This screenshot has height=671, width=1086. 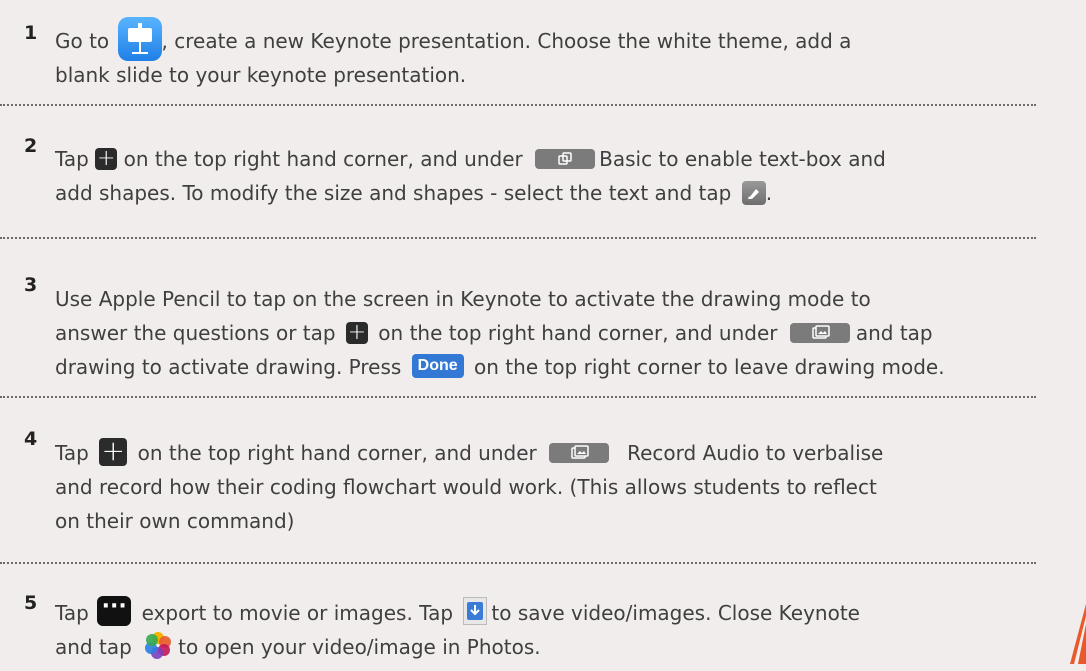 What do you see at coordinates (31, 146) in the screenshot?
I see `step-number: 2` at bounding box center [31, 146].